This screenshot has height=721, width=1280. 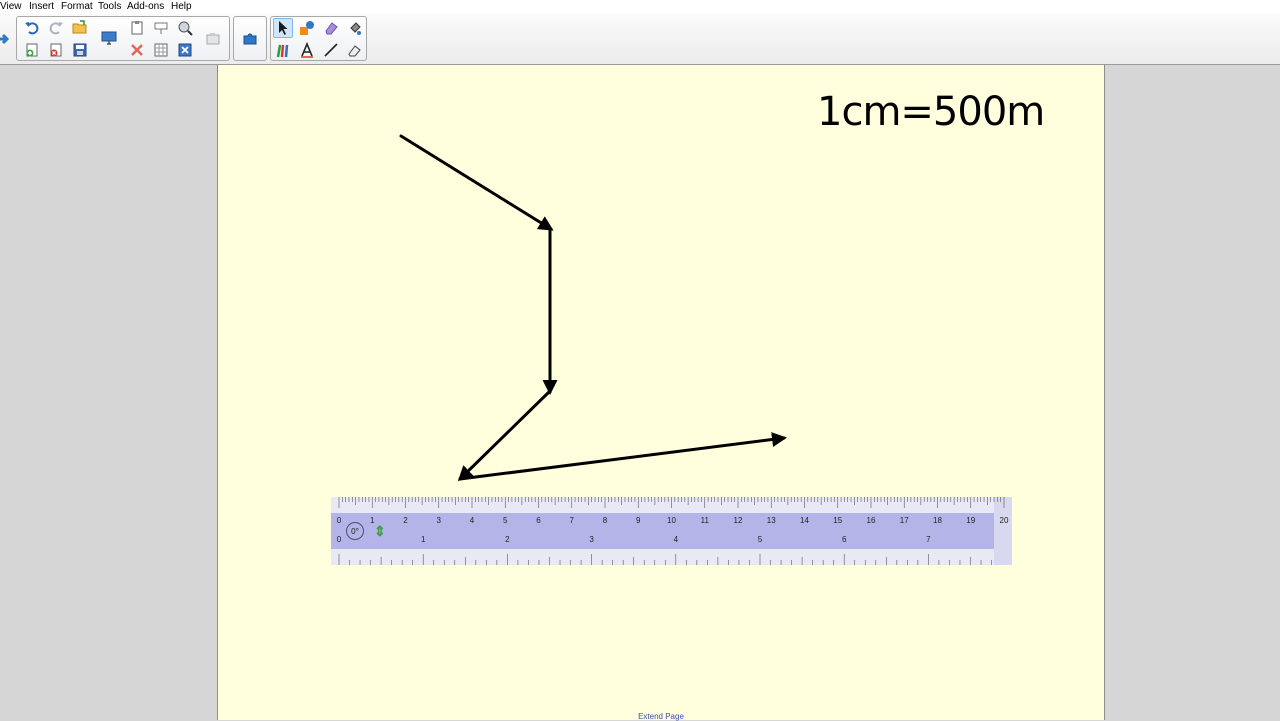 What do you see at coordinates (380, 531) in the screenshot?
I see `flip-arrows-icon: ⇕` at bounding box center [380, 531].